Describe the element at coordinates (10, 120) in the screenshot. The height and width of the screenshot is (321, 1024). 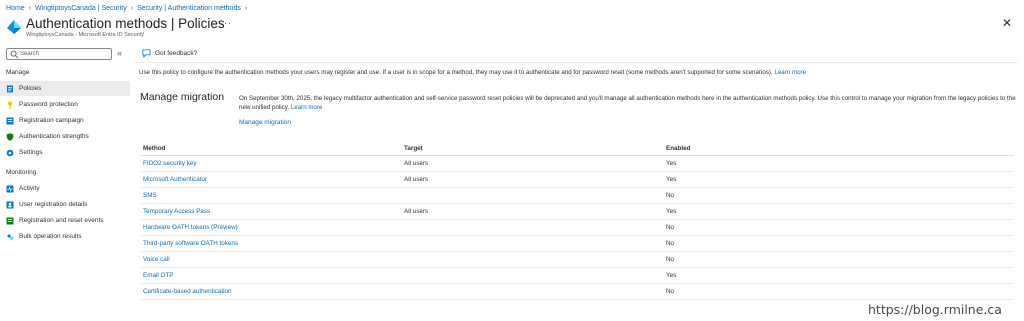
I see `registration-icon` at that location.